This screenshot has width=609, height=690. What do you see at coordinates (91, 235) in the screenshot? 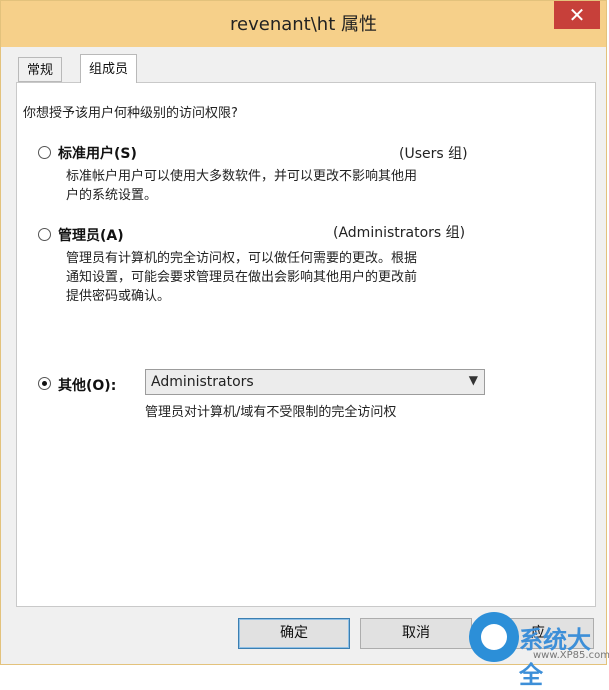
I see `administrator-label: 管理员(A)` at bounding box center [91, 235].